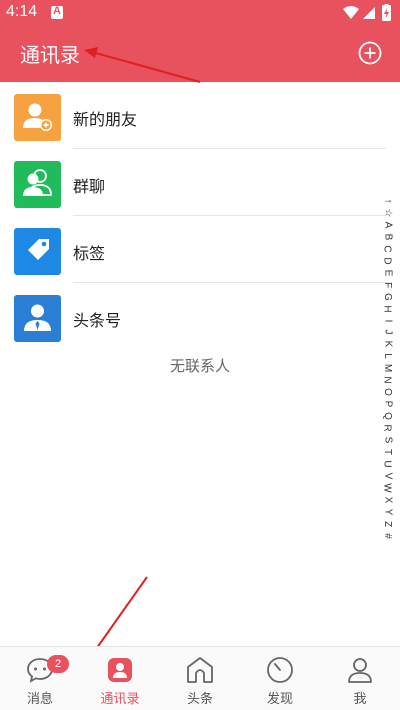 This screenshot has height=710, width=400. What do you see at coordinates (387, 201) in the screenshot?
I see `index-letter: ↑` at bounding box center [387, 201].